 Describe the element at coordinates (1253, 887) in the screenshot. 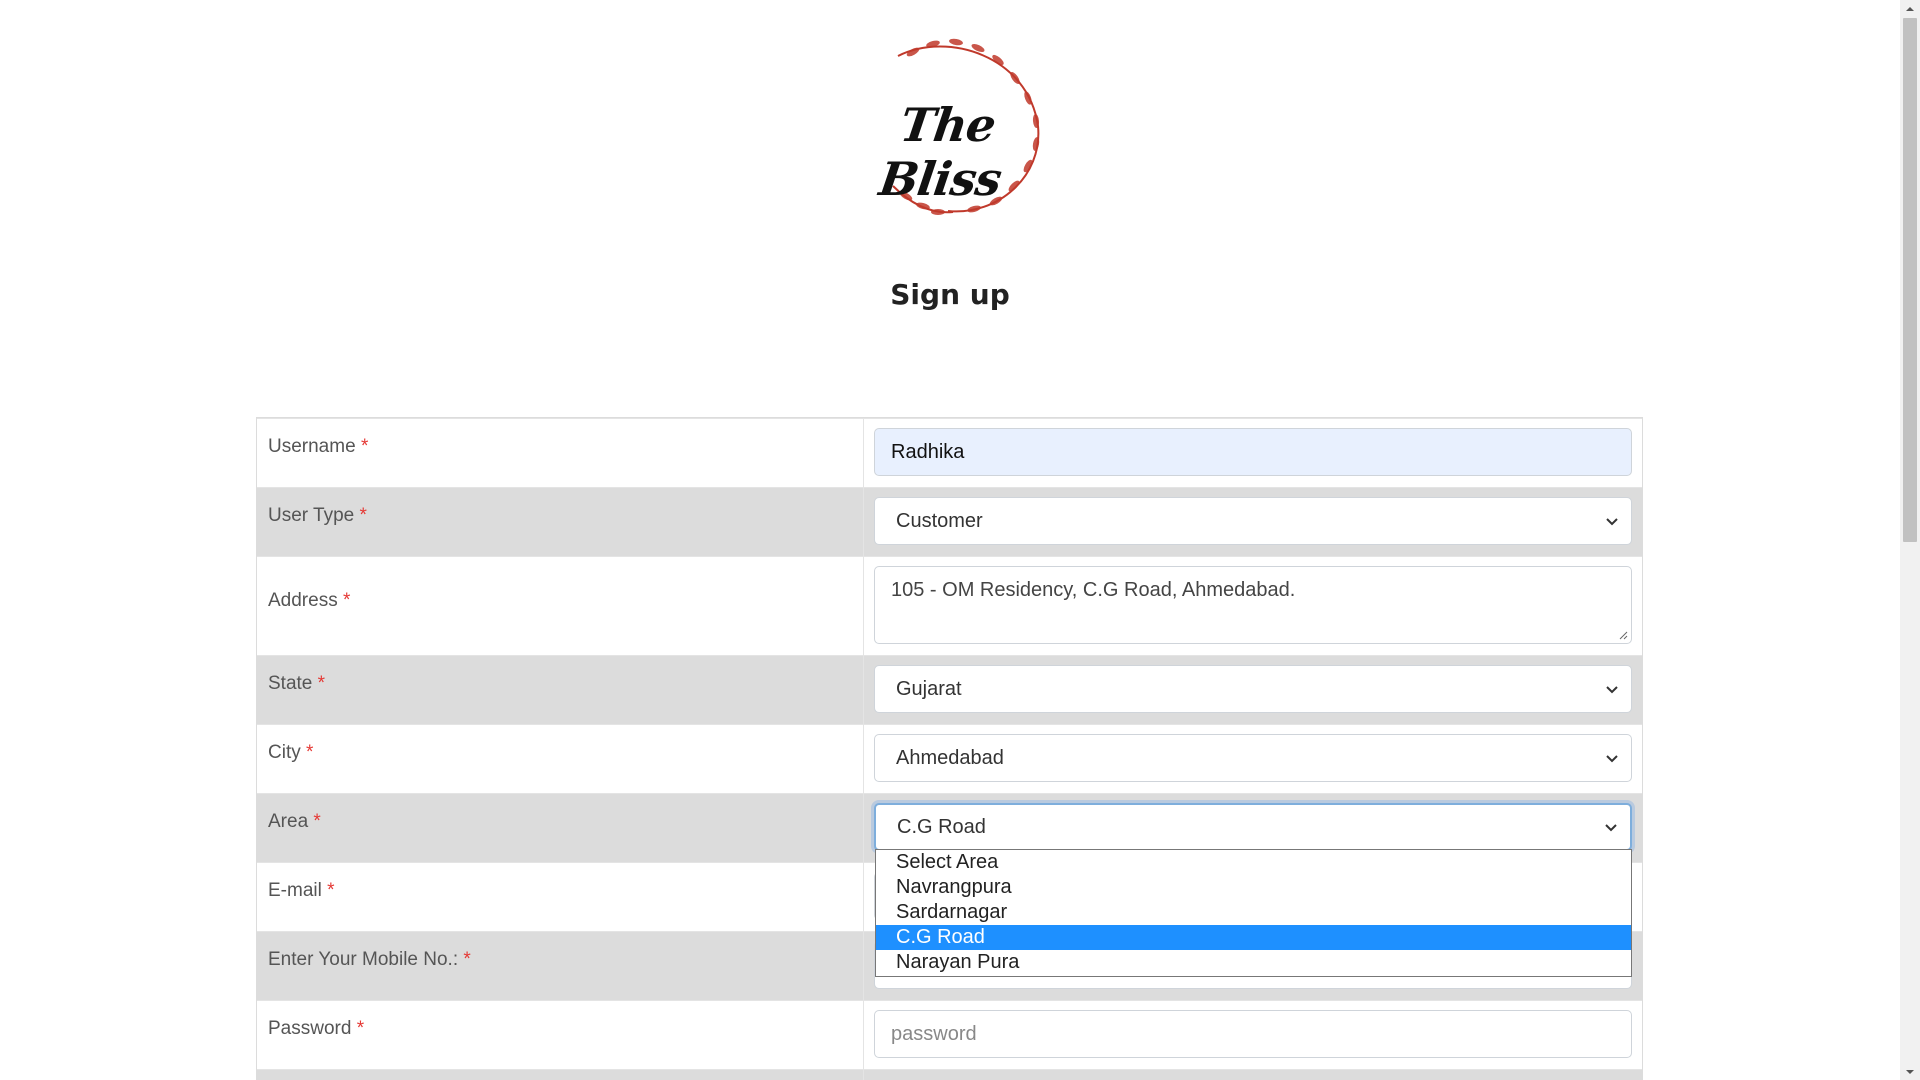

I see `area-option: Navrangpura` at that location.